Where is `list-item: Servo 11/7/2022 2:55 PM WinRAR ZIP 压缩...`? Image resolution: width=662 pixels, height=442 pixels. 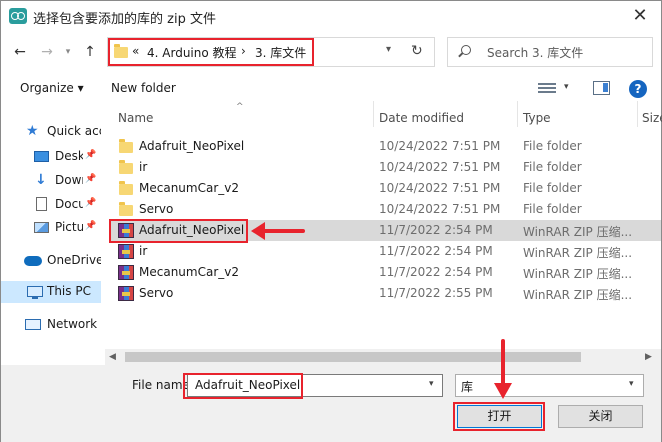
list-item: Servo 11/7/2022 2:55 PM WinRAR ZIP 压缩... is located at coordinates (385, 293).